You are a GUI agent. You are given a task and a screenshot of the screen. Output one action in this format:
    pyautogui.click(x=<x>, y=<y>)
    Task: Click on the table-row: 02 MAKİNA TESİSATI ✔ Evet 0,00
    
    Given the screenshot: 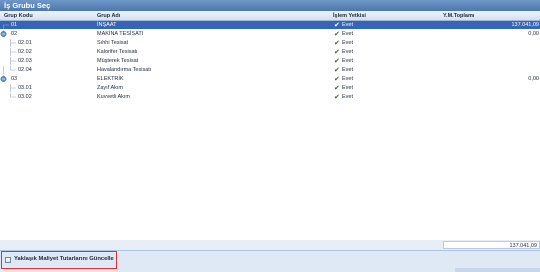 What is the action you would take?
    pyautogui.click(x=270, y=34)
    